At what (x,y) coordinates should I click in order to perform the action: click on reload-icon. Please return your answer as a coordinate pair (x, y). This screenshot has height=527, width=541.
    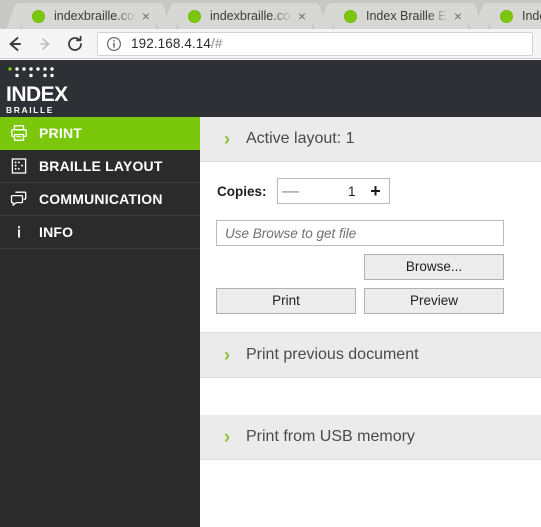
    Looking at the image, I should click on (75, 43).